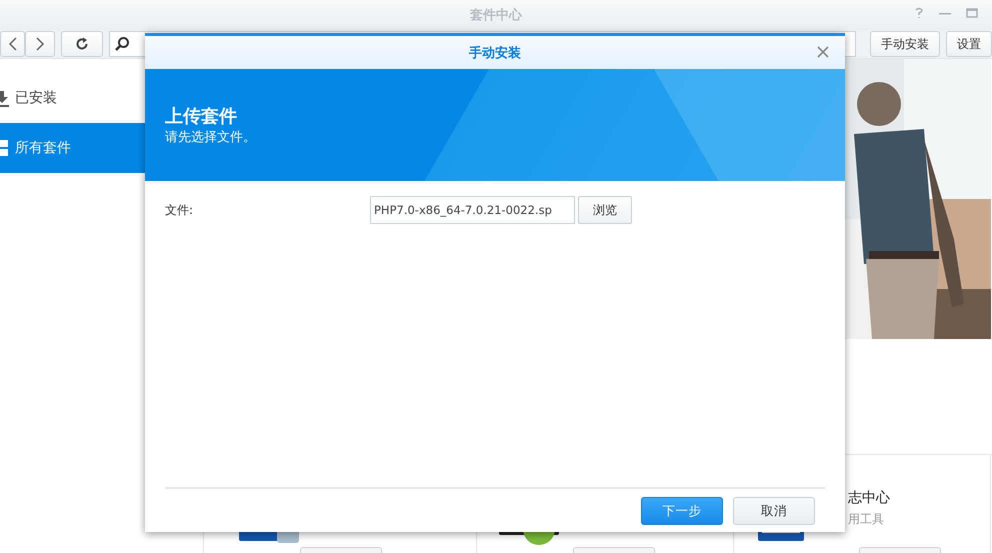 The height and width of the screenshot is (553, 992). Describe the element at coordinates (472, 210) in the screenshot. I see `file-field: PHP7.0-x86_64-7.0.21-0022.sp` at that location.